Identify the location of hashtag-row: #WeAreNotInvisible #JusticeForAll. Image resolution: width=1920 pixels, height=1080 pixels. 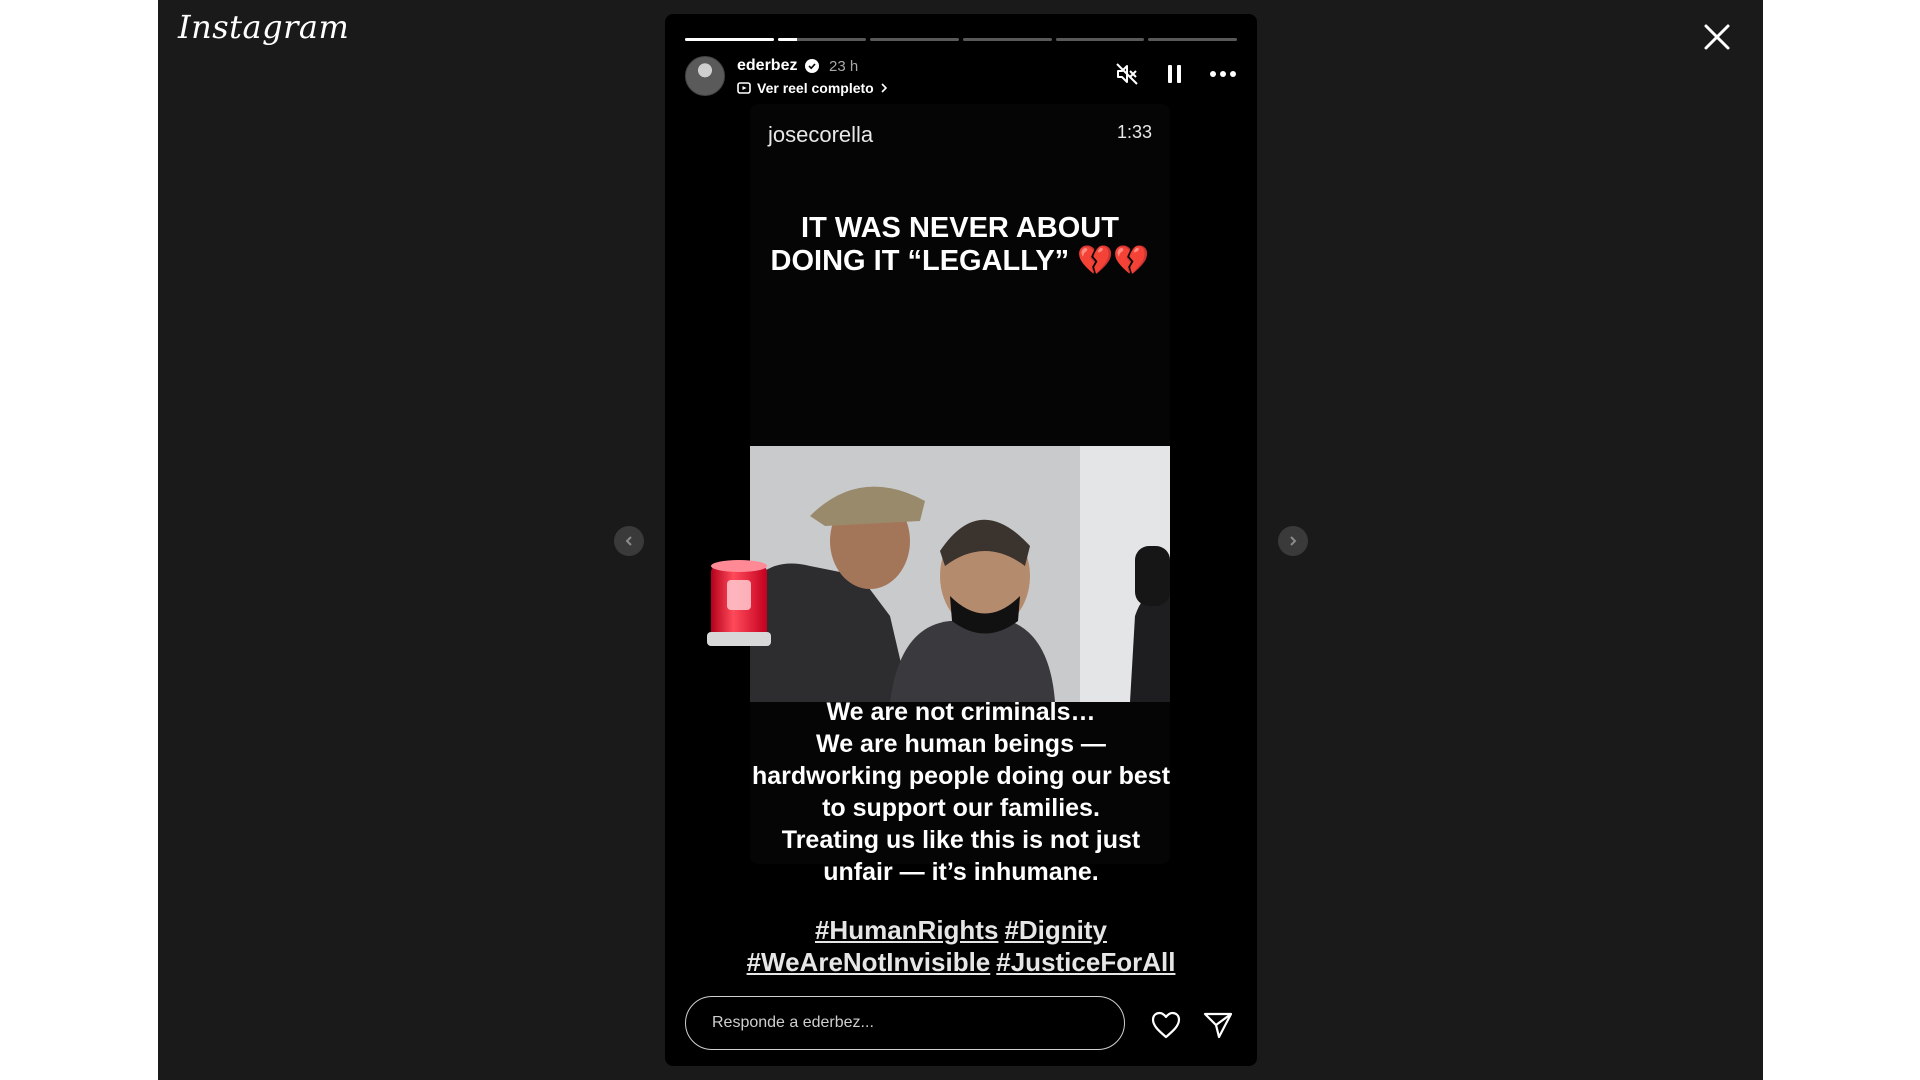
(961, 962).